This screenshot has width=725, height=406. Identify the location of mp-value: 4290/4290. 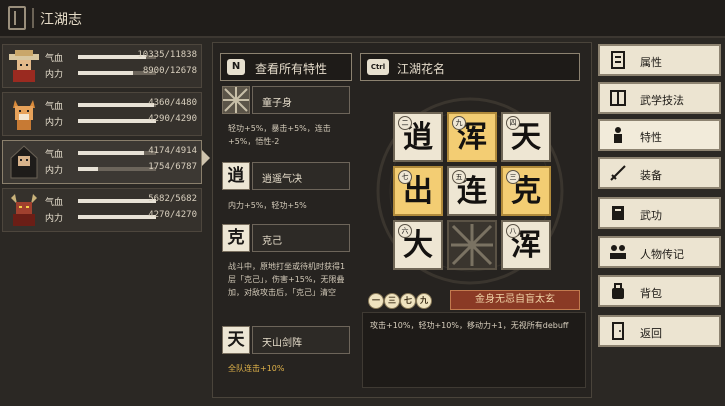
(172, 119).